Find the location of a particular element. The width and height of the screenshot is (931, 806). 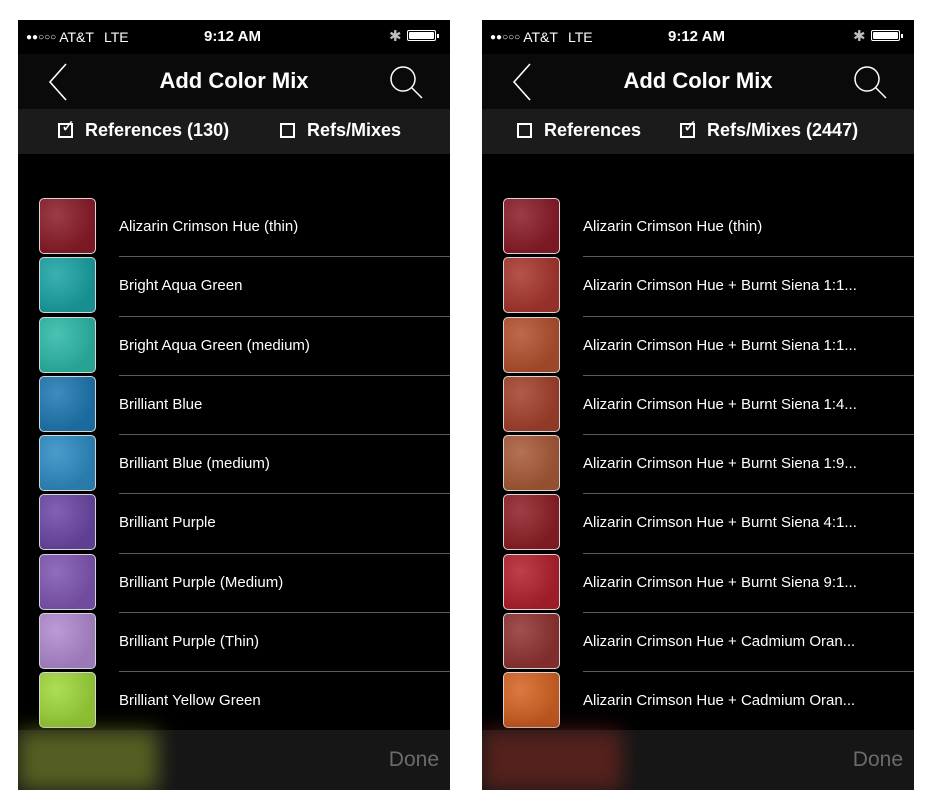

color-name: Brilliant Yellow Green is located at coordinates (190, 701).